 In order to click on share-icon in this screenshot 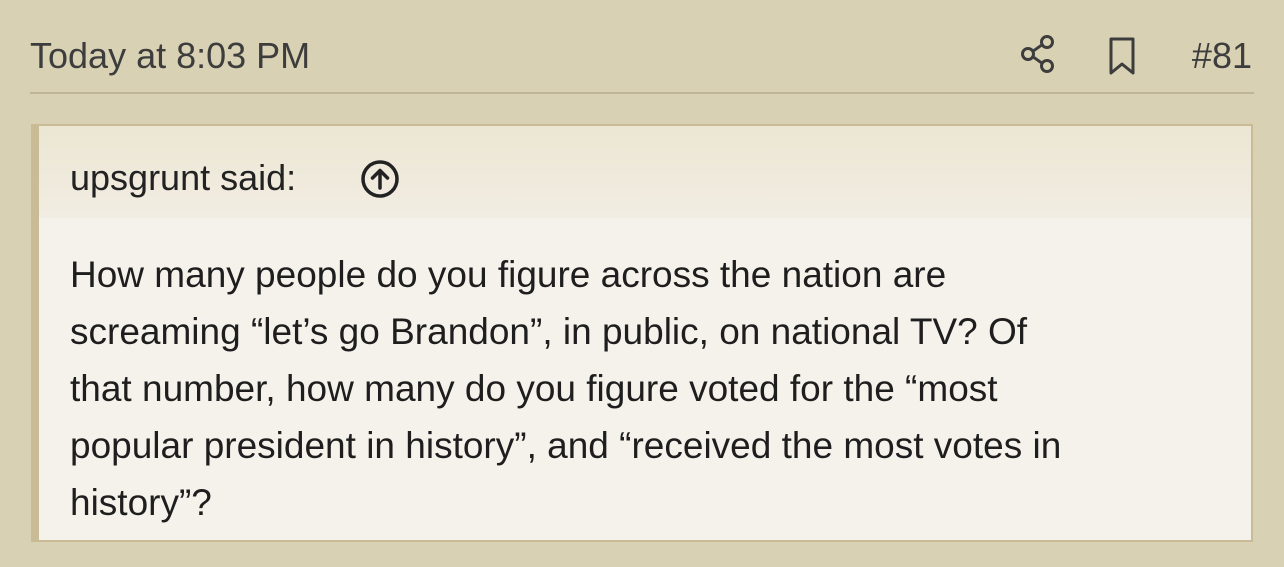, I will do `click(1037, 54)`.